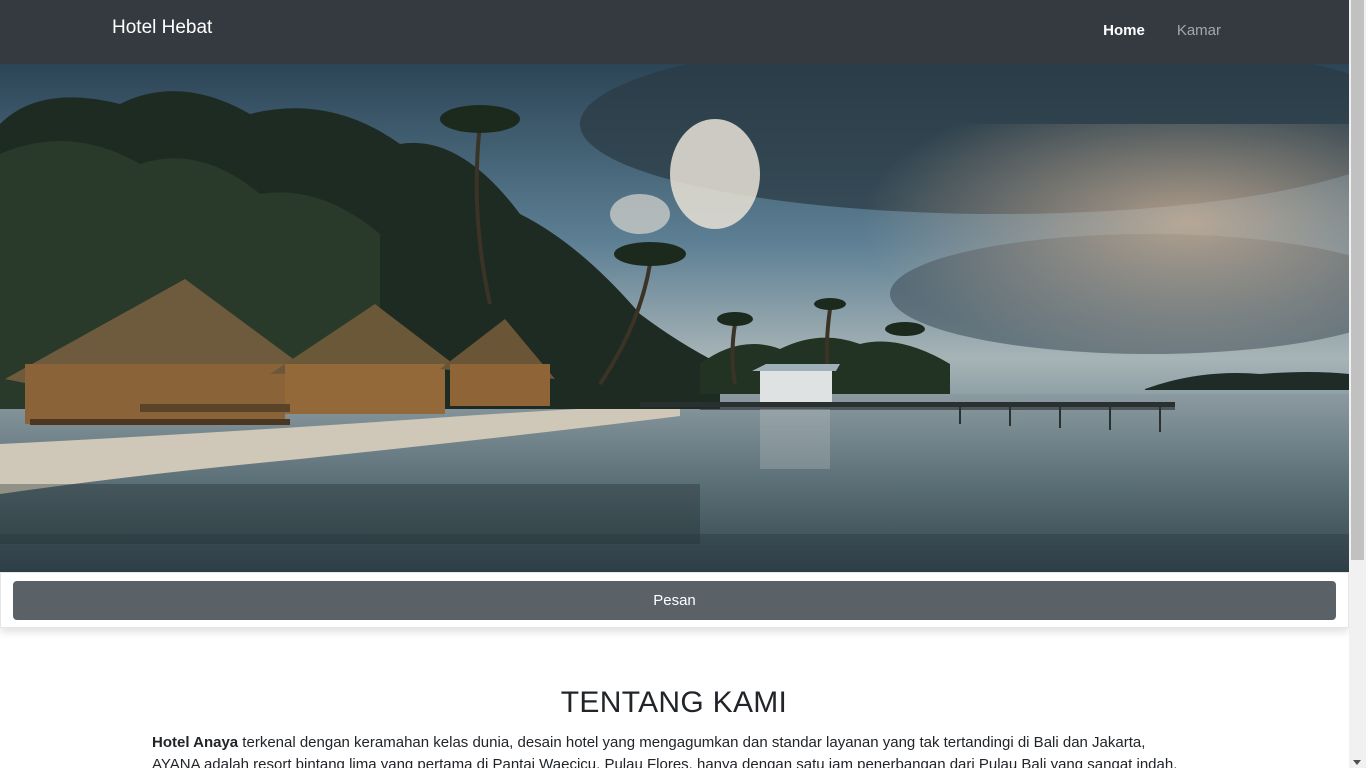 The image size is (1366, 768). I want to click on order-card: Pesan, so click(674, 600).